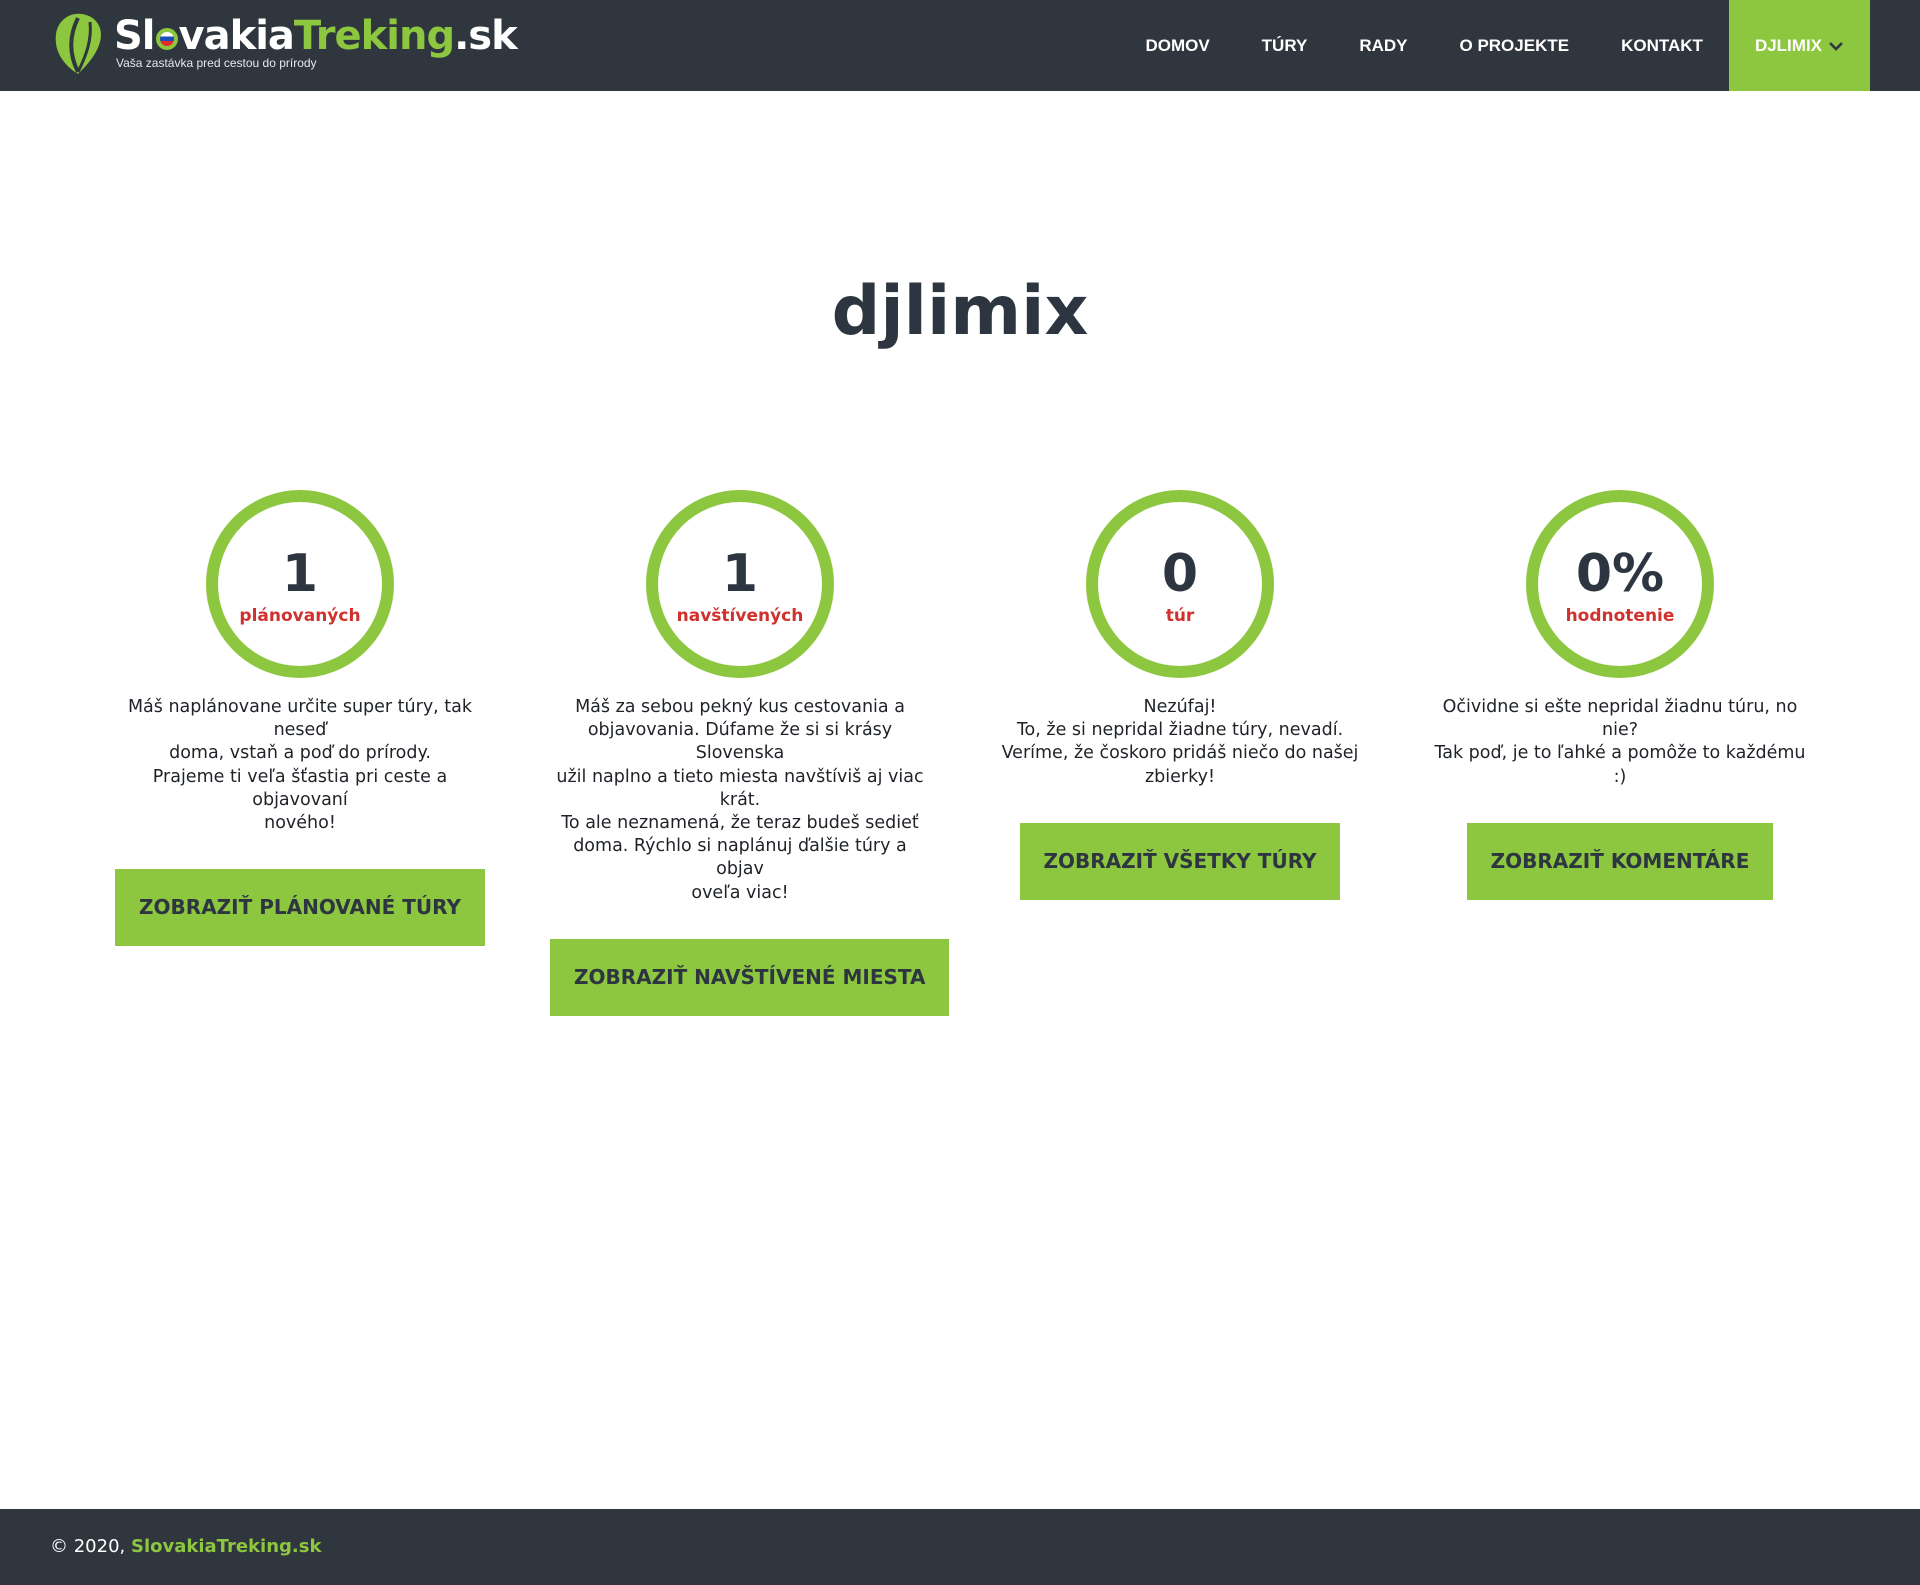 The height and width of the screenshot is (1585, 1920). I want to click on site-footer: © 2020, SlovakiaTreking.sk, so click(960, 1547).